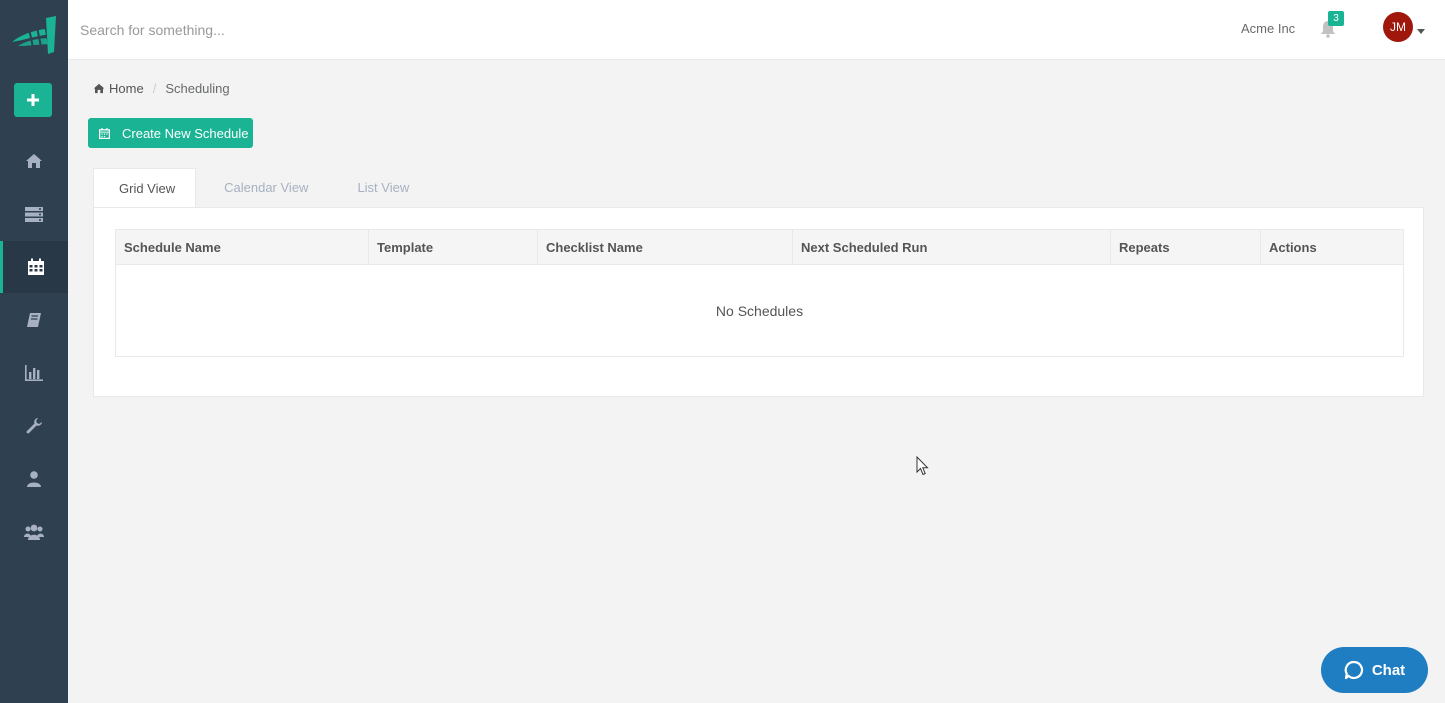 The width and height of the screenshot is (1445, 703). I want to click on mouse-cursor-icon, so click(922, 466).